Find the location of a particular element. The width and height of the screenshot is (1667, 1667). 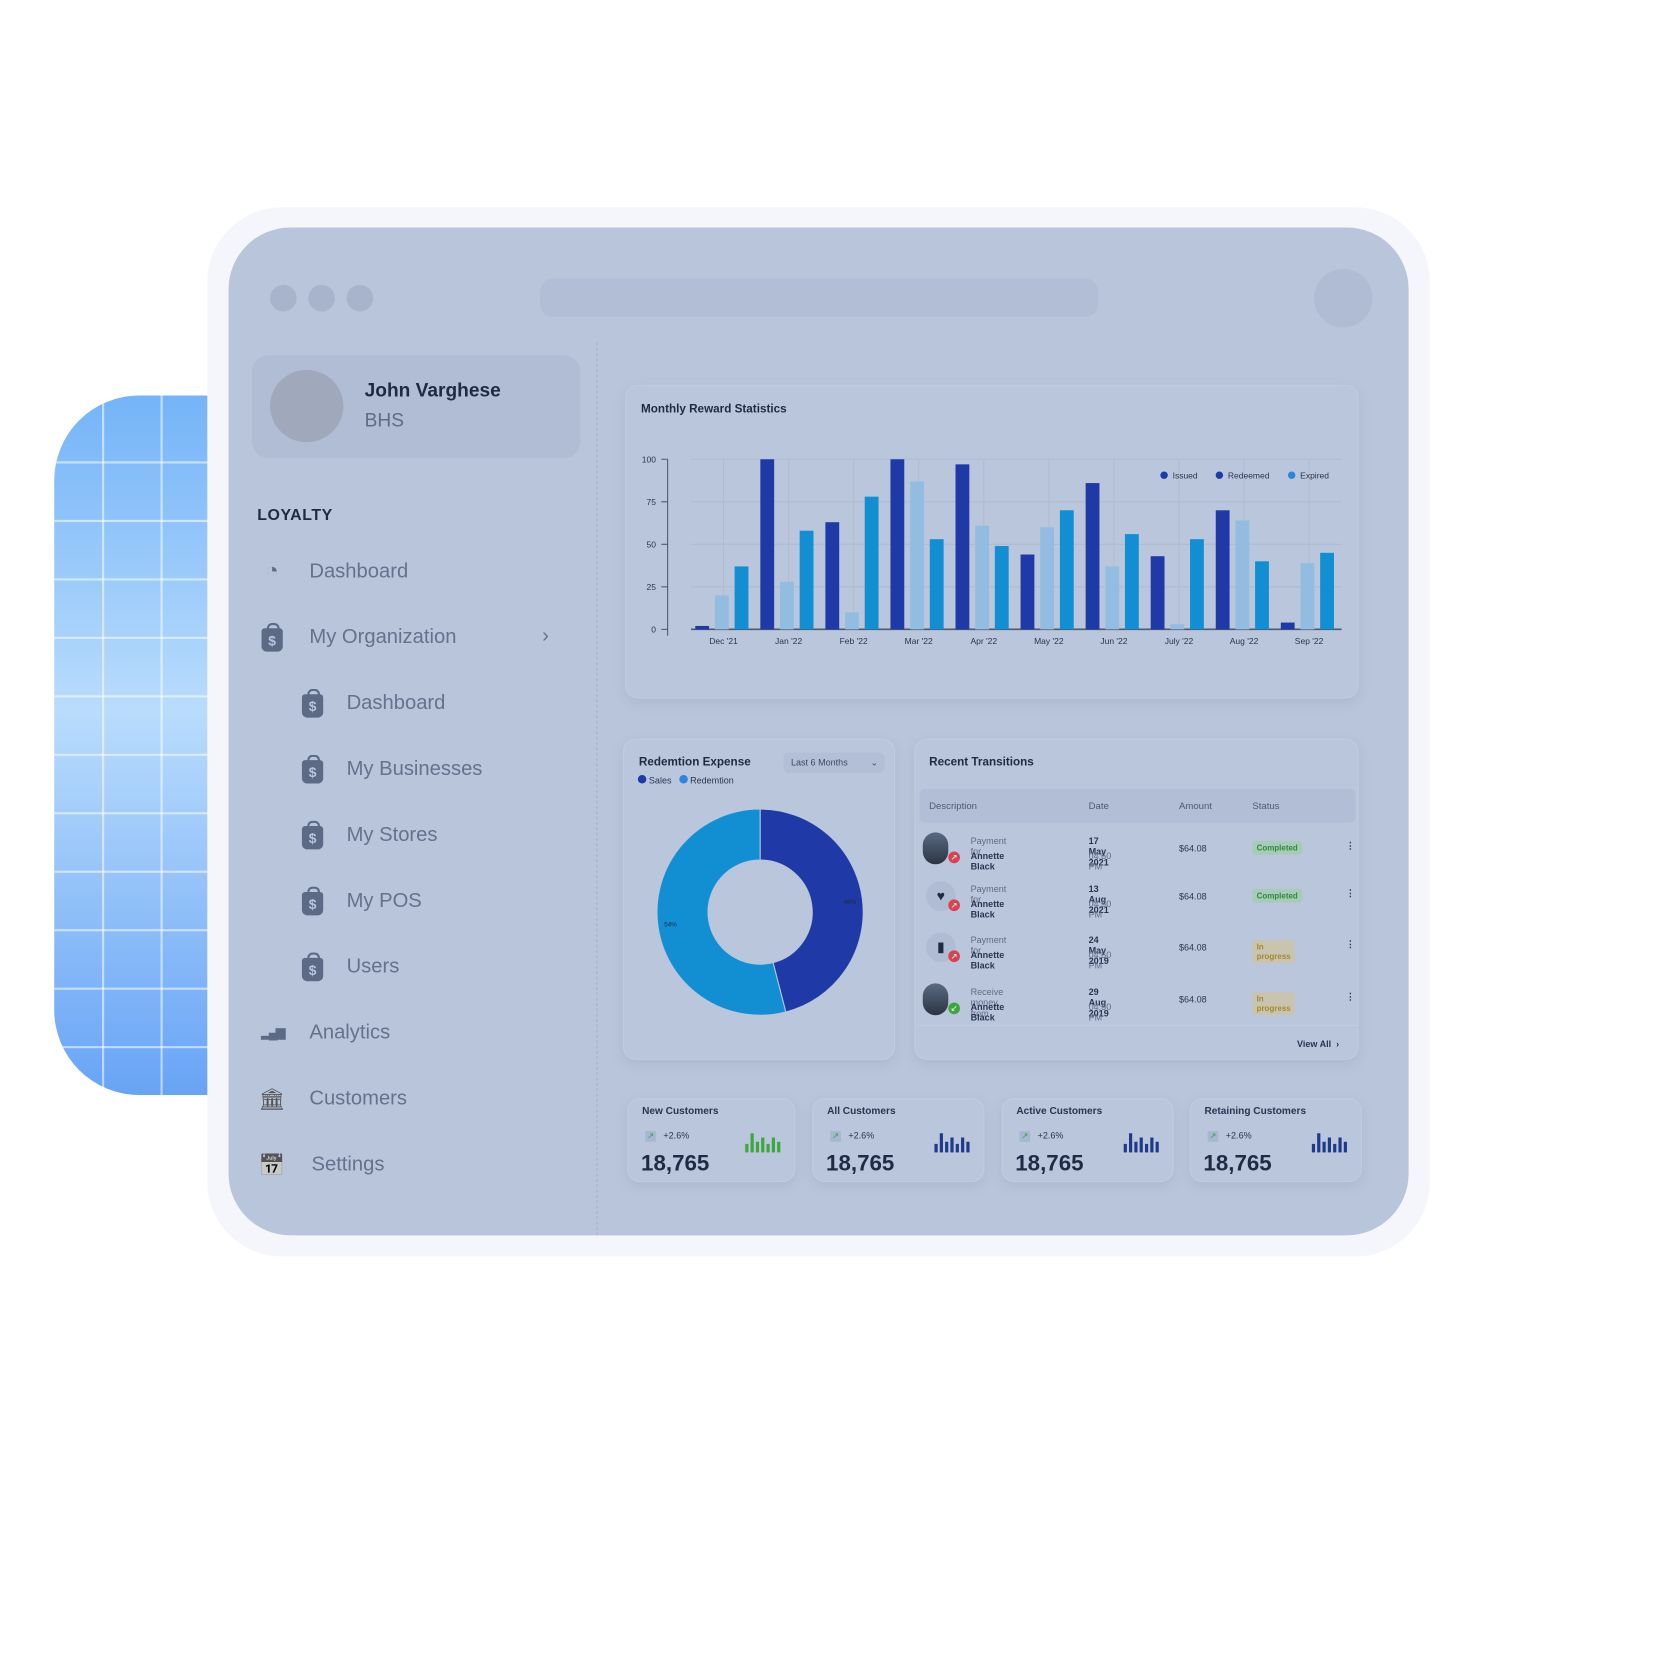

x-tick-label: May '22 is located at coordinates (1049, 641).